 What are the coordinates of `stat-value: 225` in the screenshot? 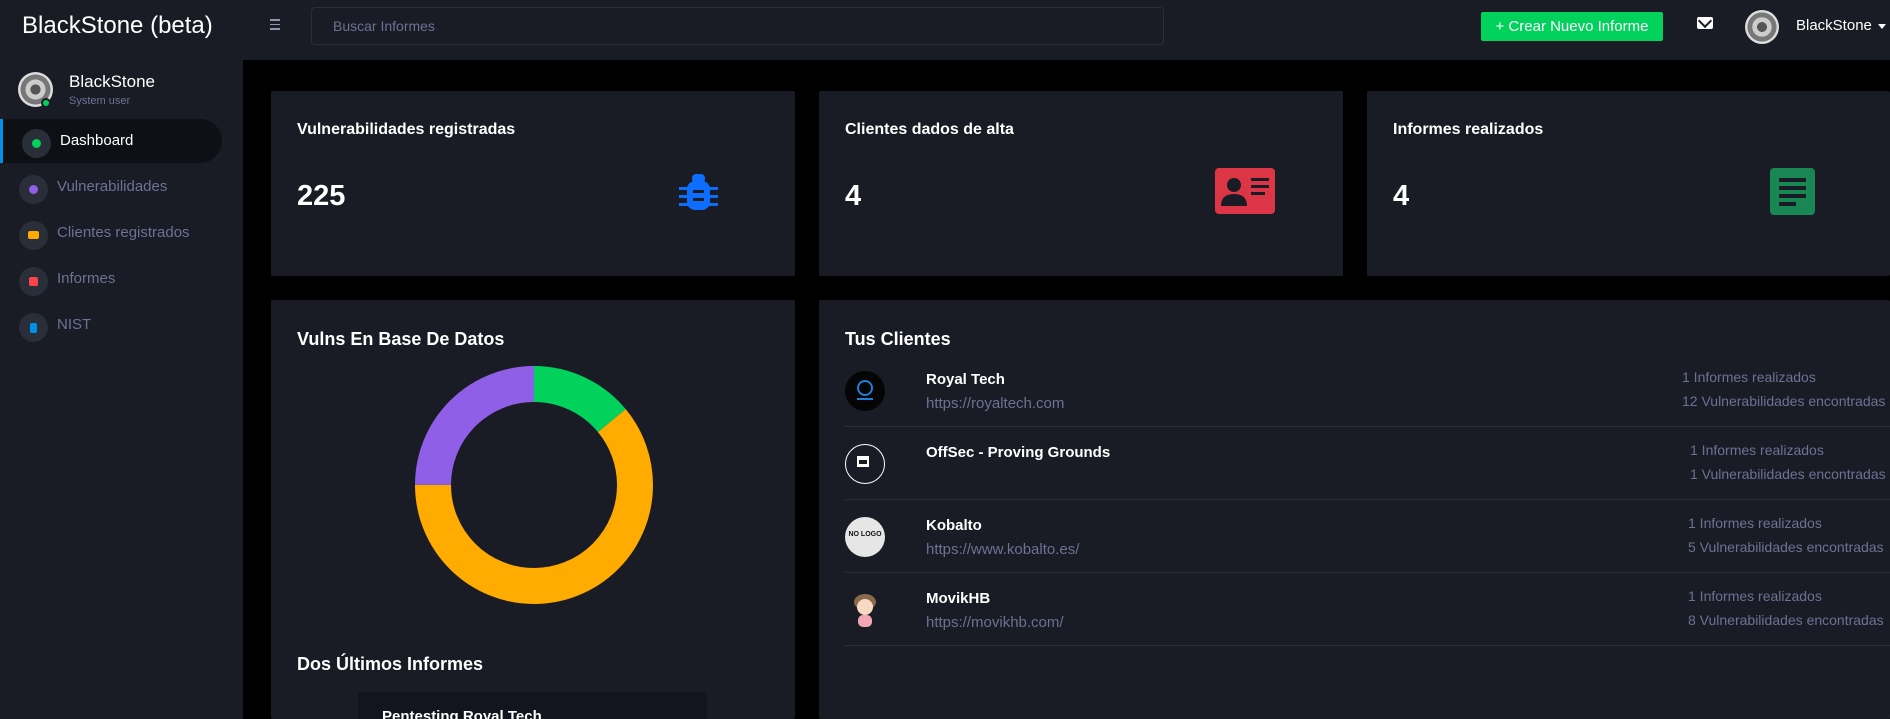 It's located at (321, 196).